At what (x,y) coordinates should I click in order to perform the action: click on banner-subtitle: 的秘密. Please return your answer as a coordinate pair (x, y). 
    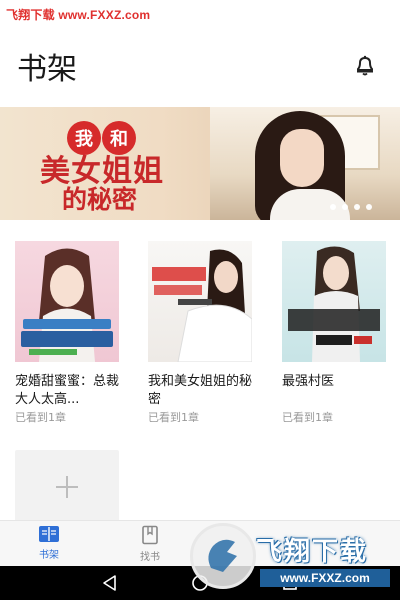
    Looking at the image, I should click on (100, 199).